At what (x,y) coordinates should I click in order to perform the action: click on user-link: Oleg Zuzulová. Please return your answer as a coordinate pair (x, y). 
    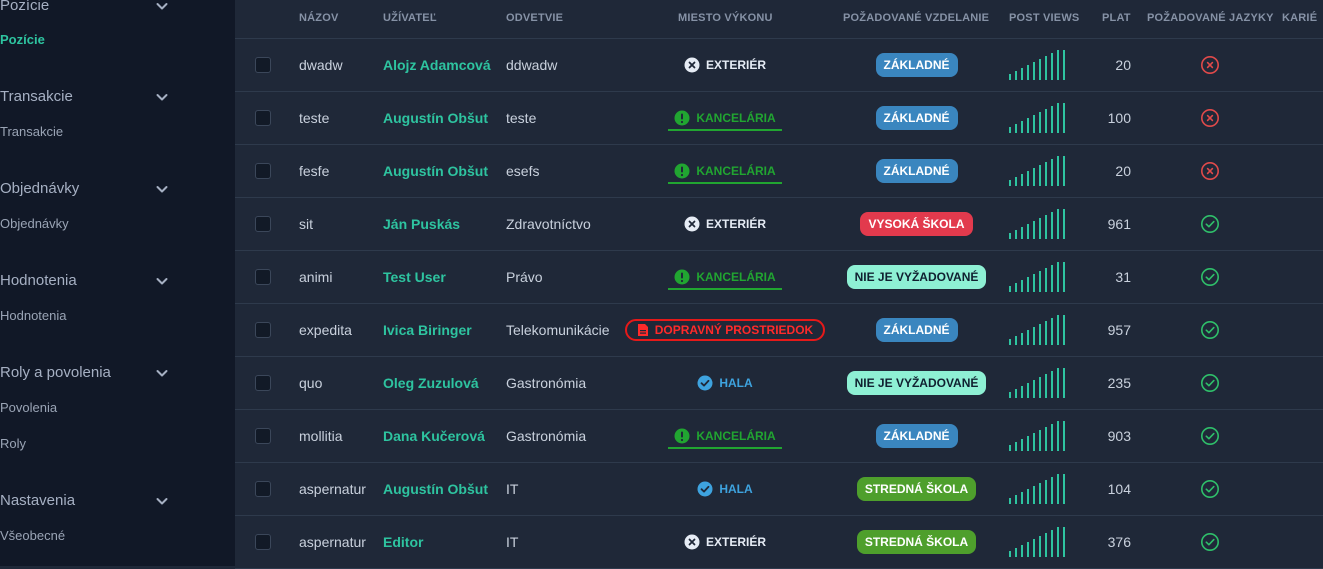
    Looking at the image, I should click on (431, 383).